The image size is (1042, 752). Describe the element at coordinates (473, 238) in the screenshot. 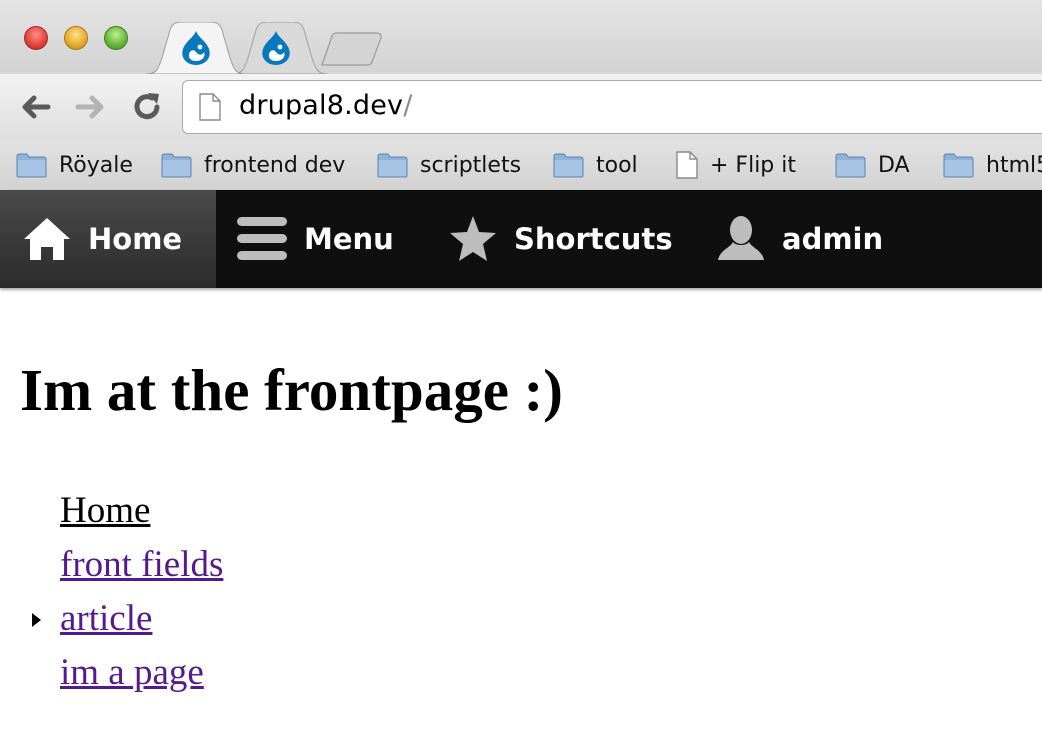

I see `star-icon` at that location.